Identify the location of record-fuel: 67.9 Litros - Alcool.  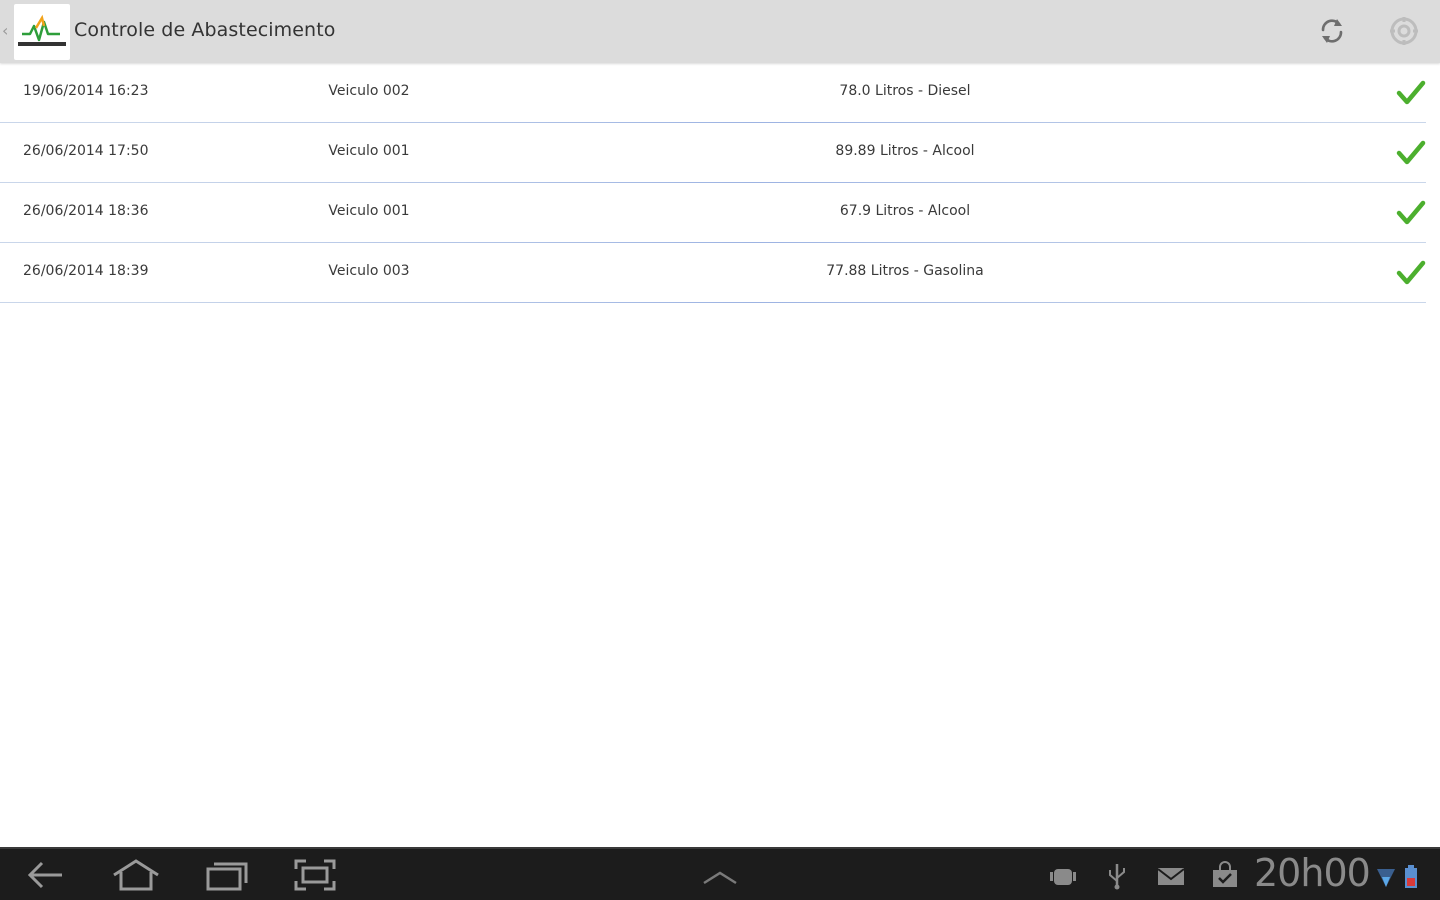
(905, 211).